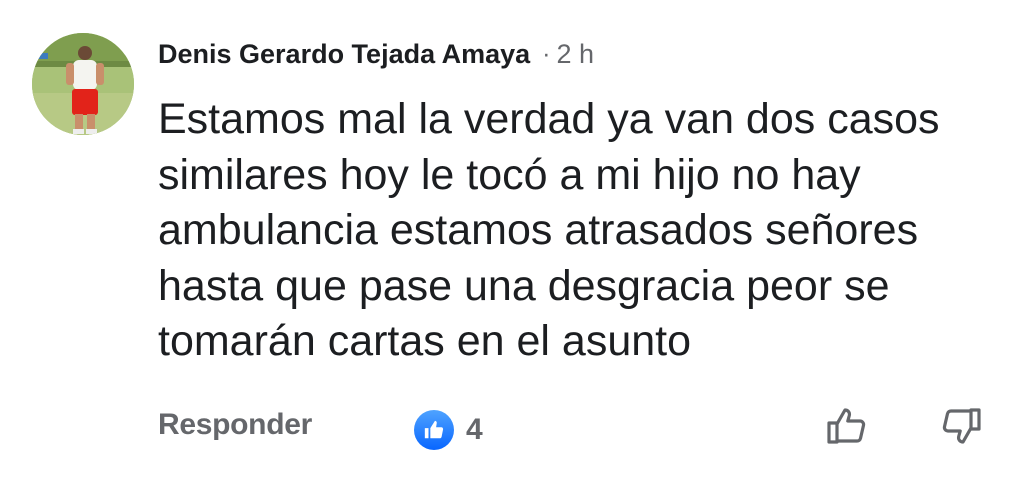  I want to click on thumbs-up-outline-icon, so click(846, 426).